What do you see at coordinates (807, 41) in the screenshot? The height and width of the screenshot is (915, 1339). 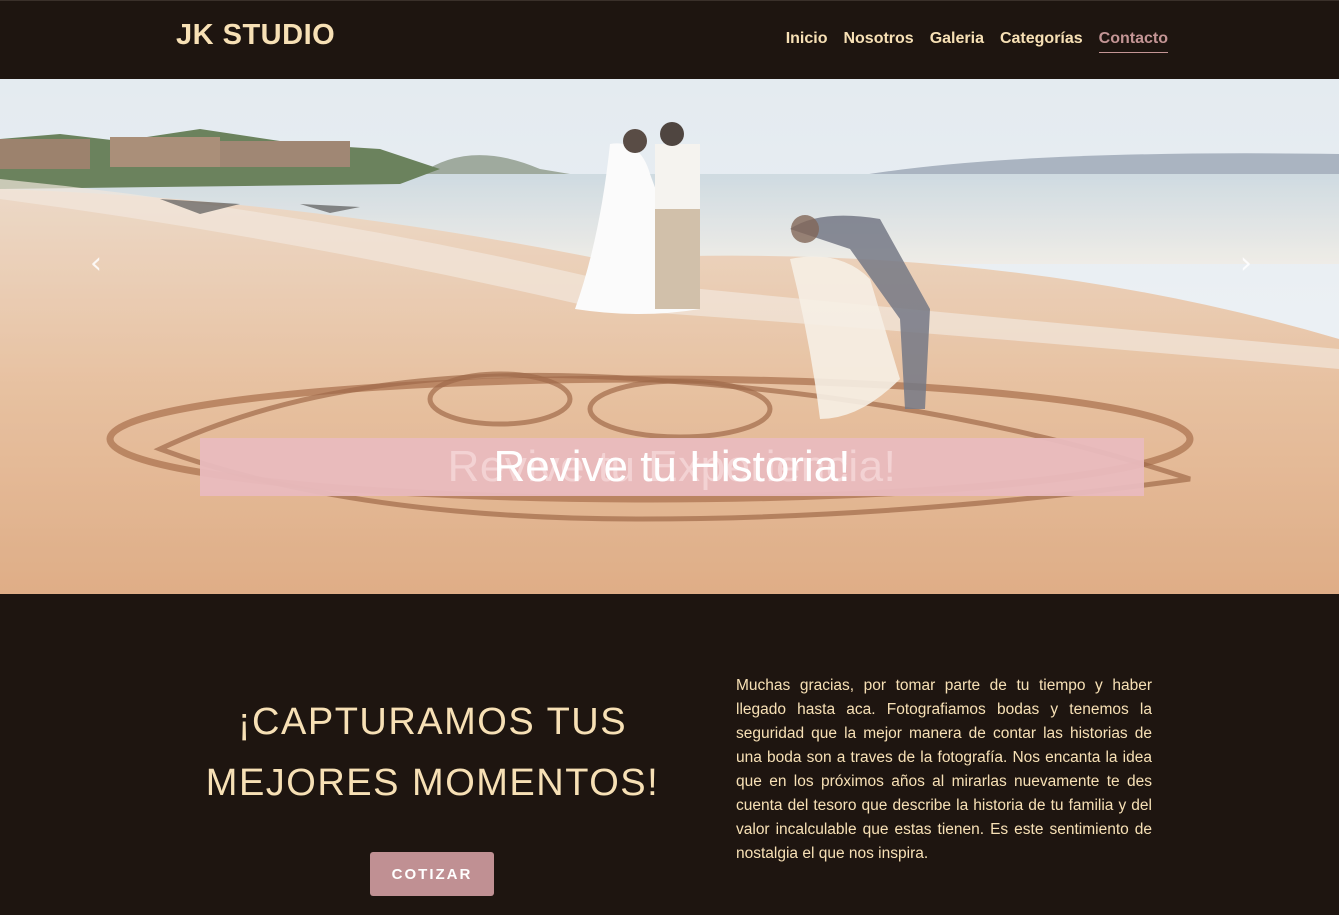 I see `nav-link-inicio: Inicio` at bounding box center [807, 41].